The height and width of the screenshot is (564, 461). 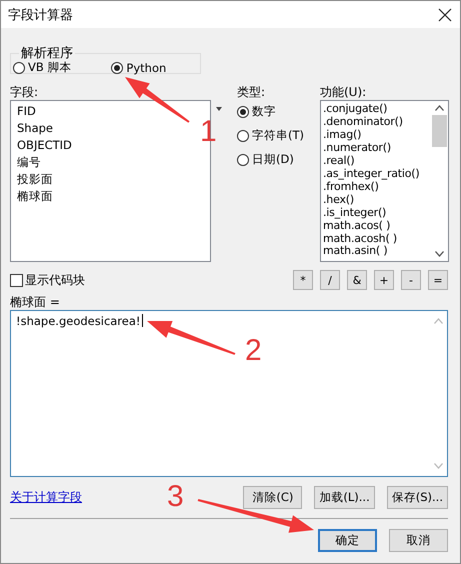 What do you see at coordinates (377, 187) in the screenshot?
I see `function-item: .fromhex()` at bounding box center [377, 187].